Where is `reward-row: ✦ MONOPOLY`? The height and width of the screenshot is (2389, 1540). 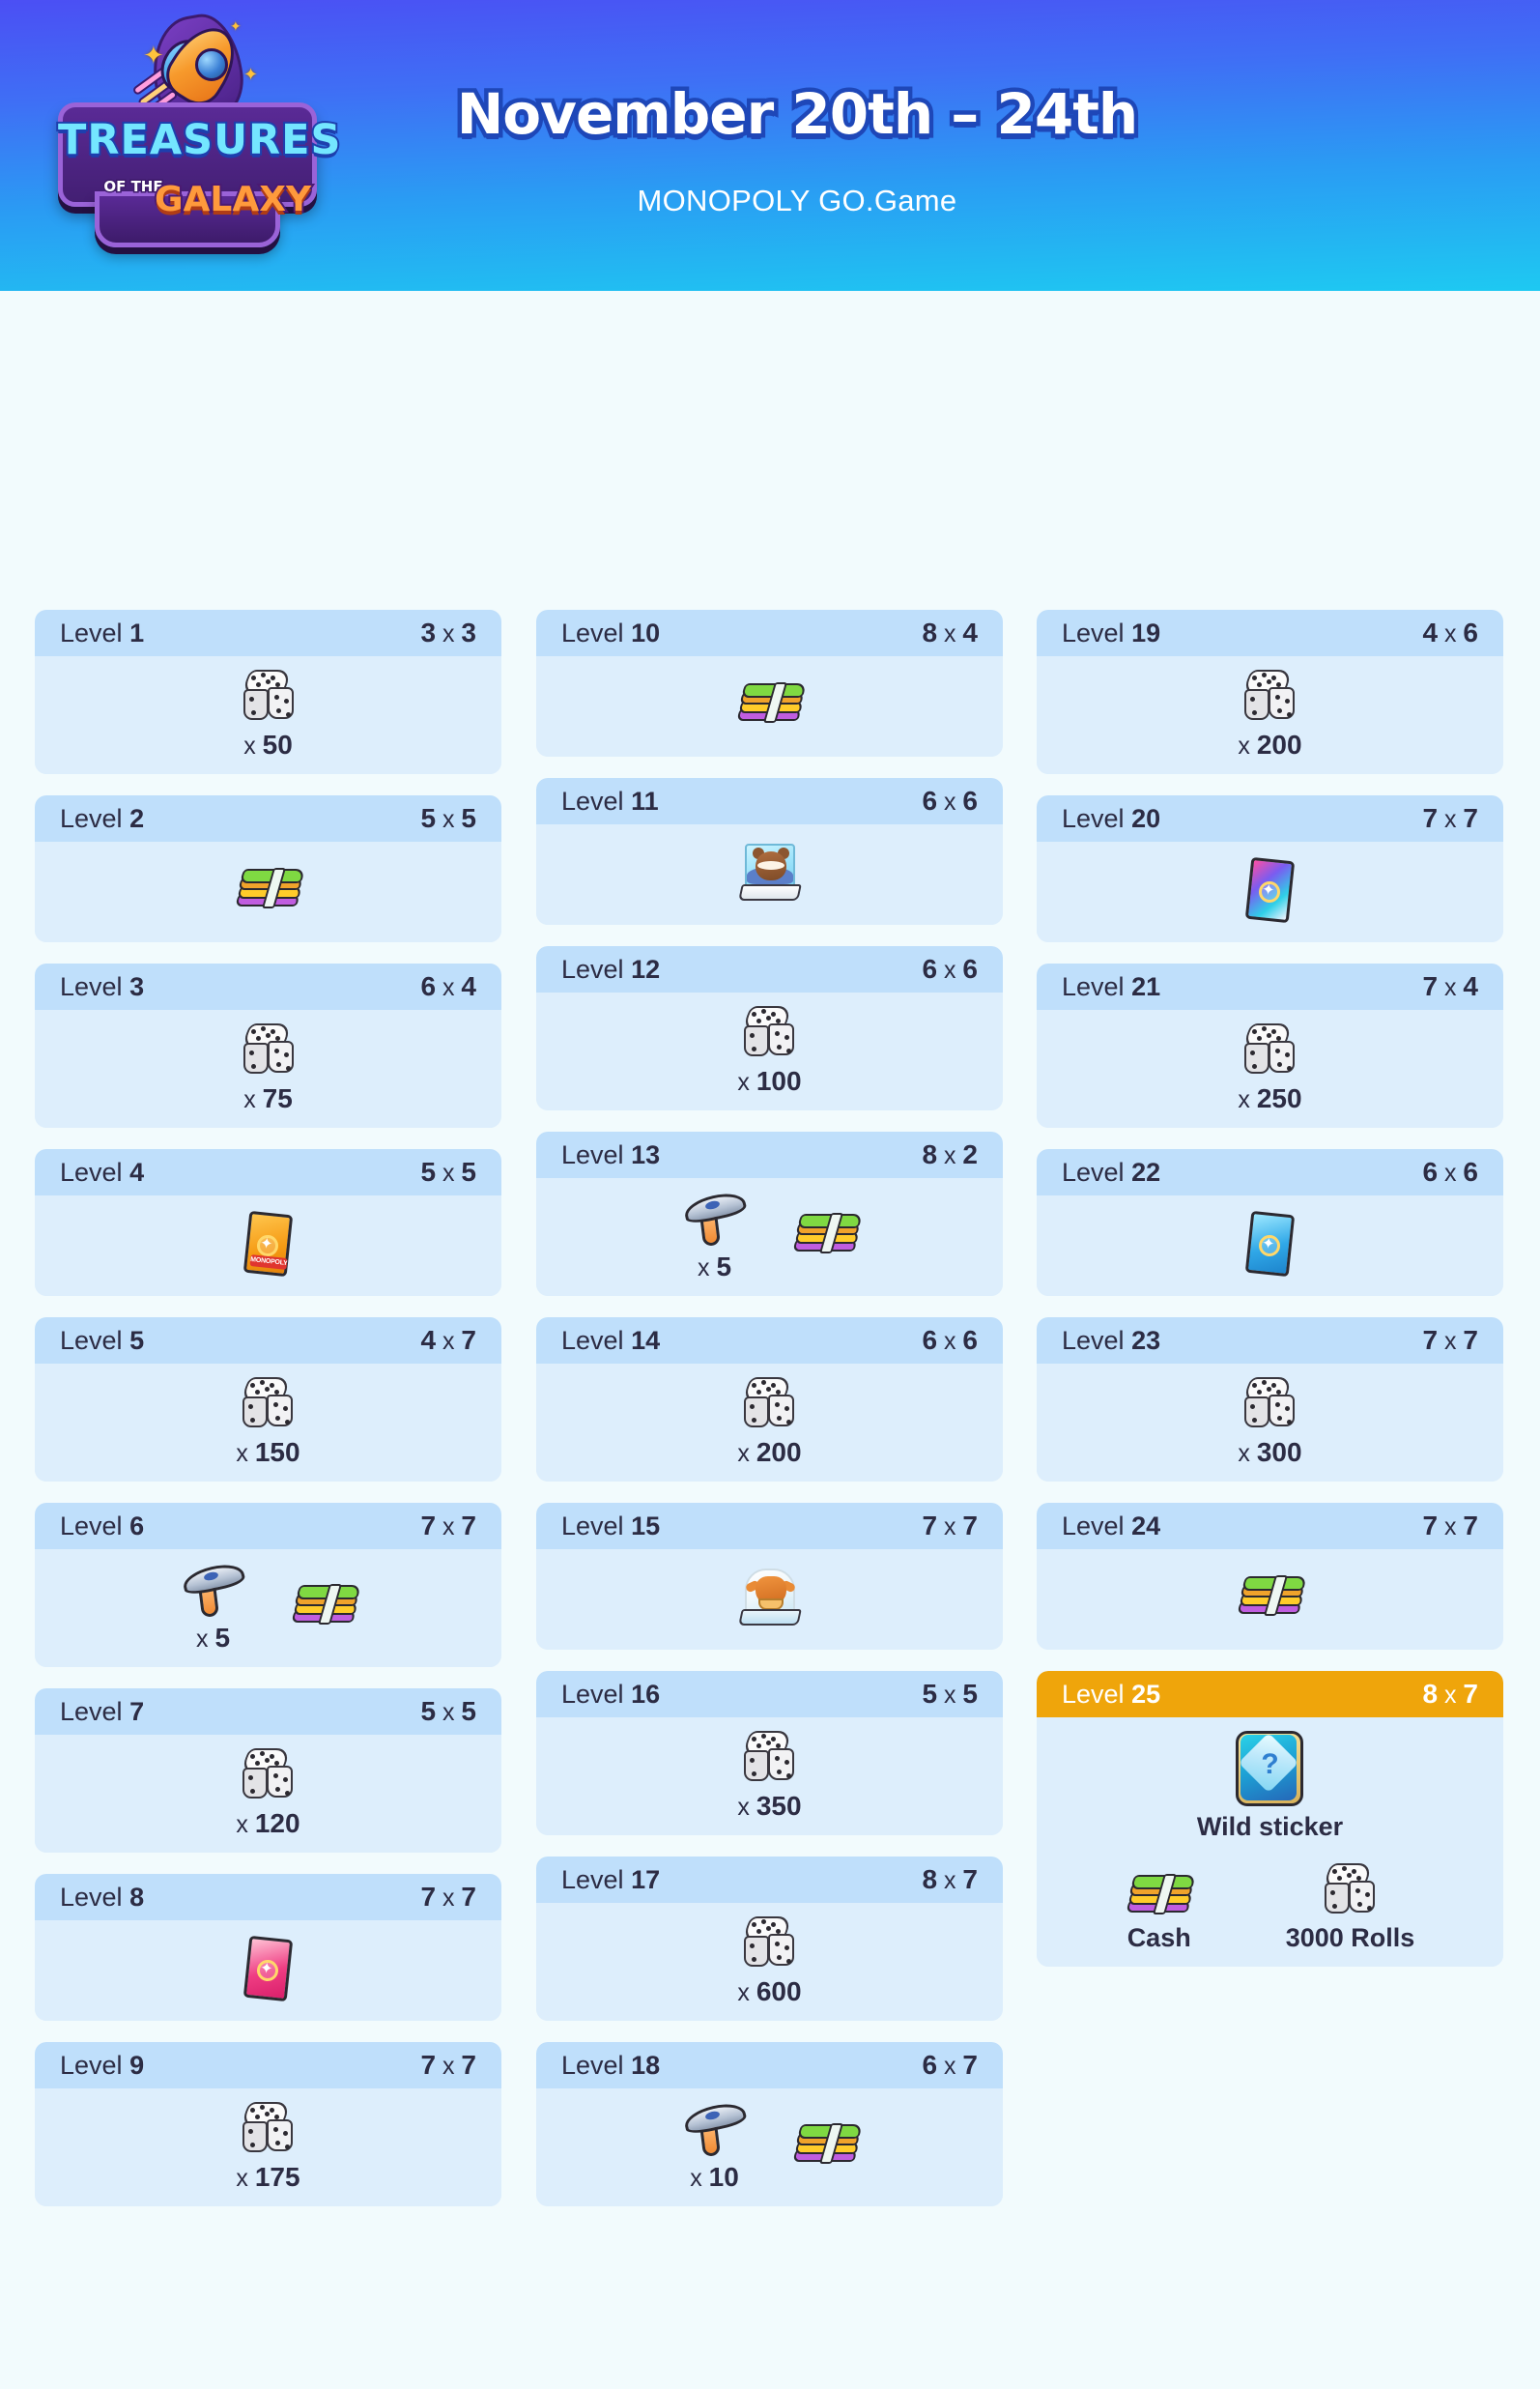
reward-row: ✦ MONOPOLY is located at coordinates (269, 1245).